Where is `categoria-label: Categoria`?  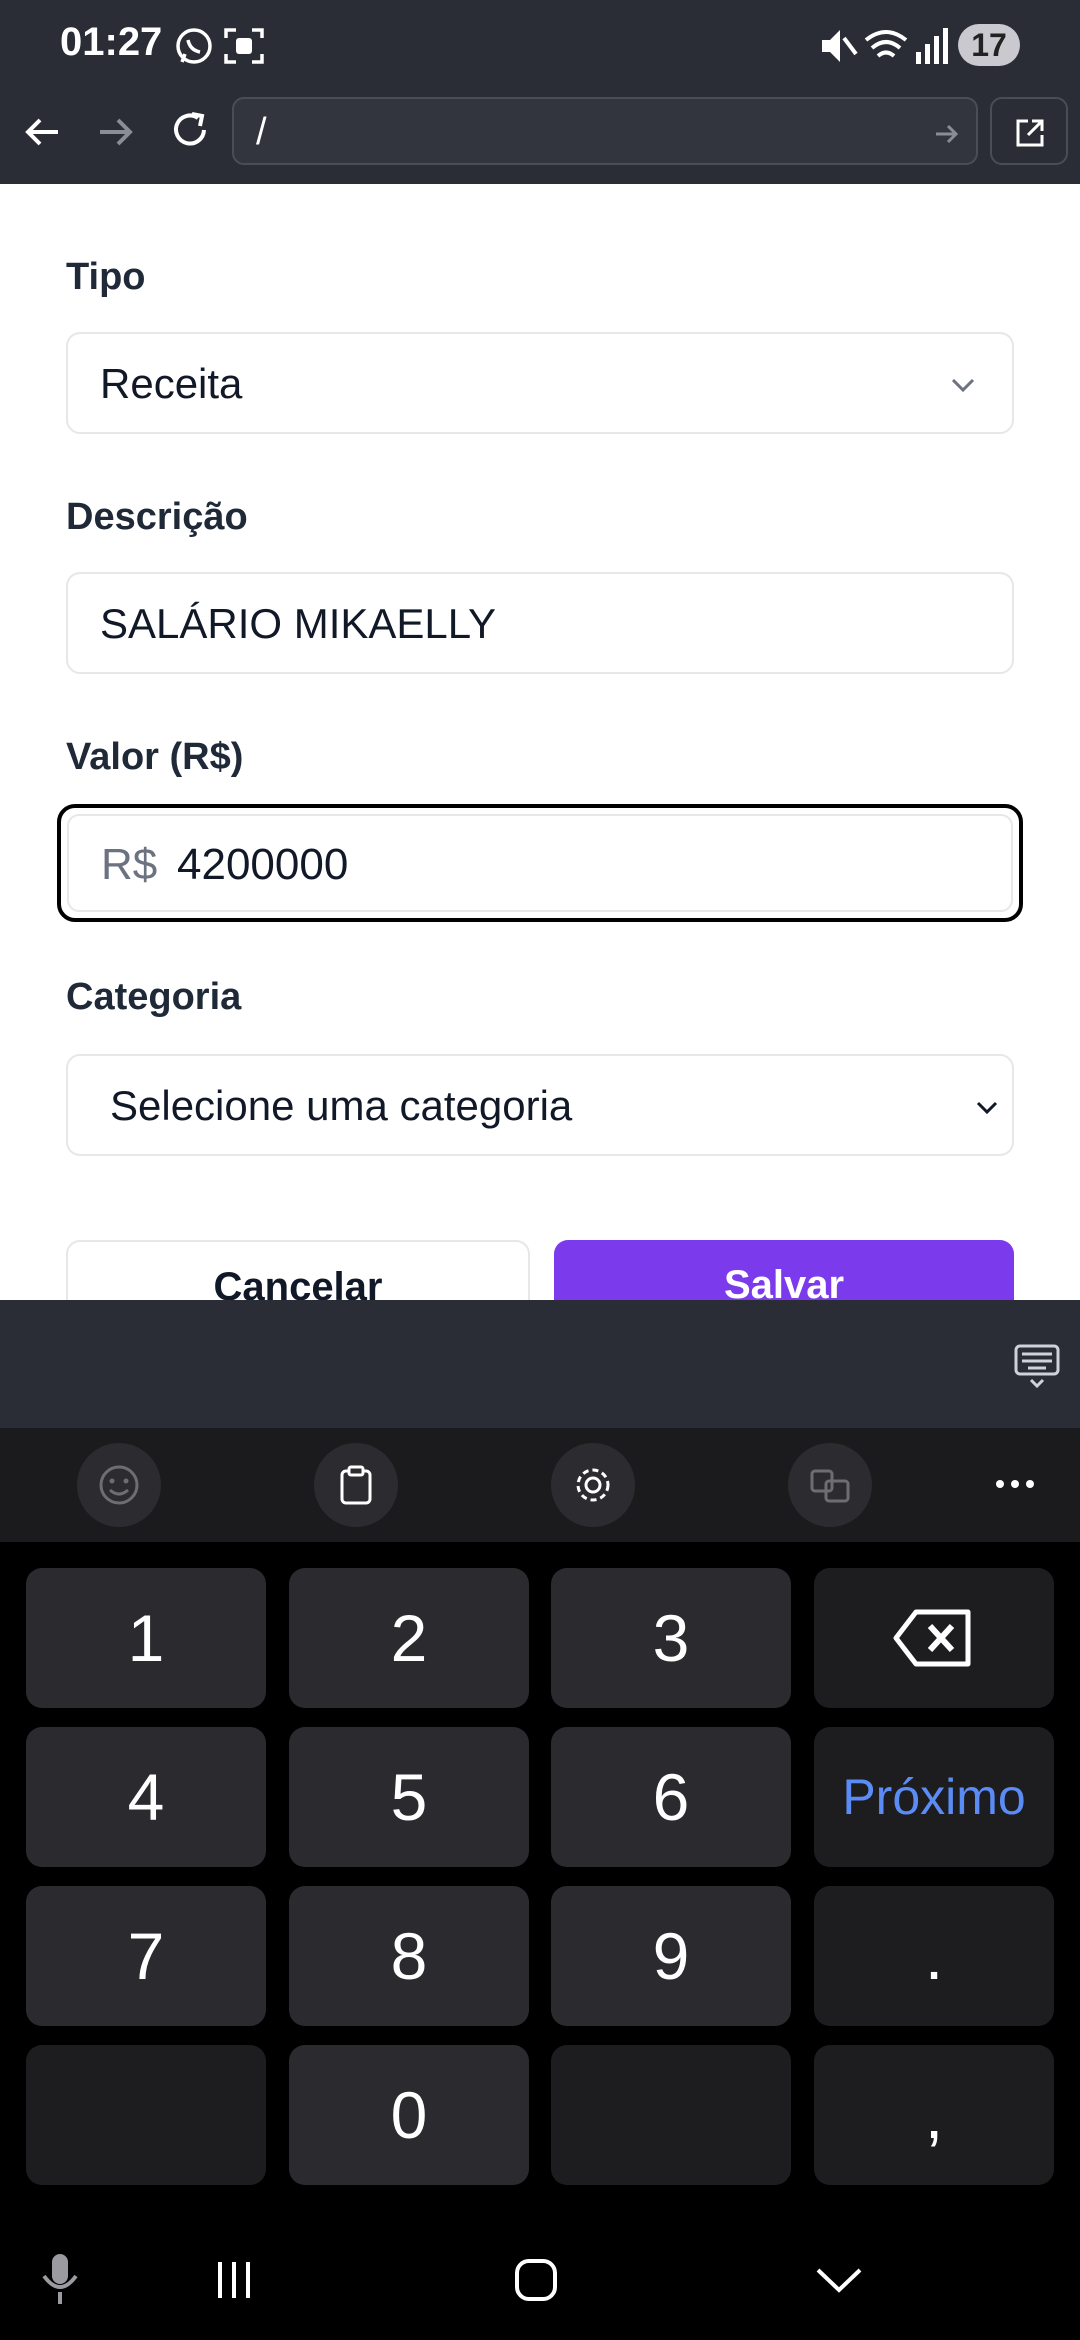
categoria-label: Categoria is located at coordinates (154, 997).